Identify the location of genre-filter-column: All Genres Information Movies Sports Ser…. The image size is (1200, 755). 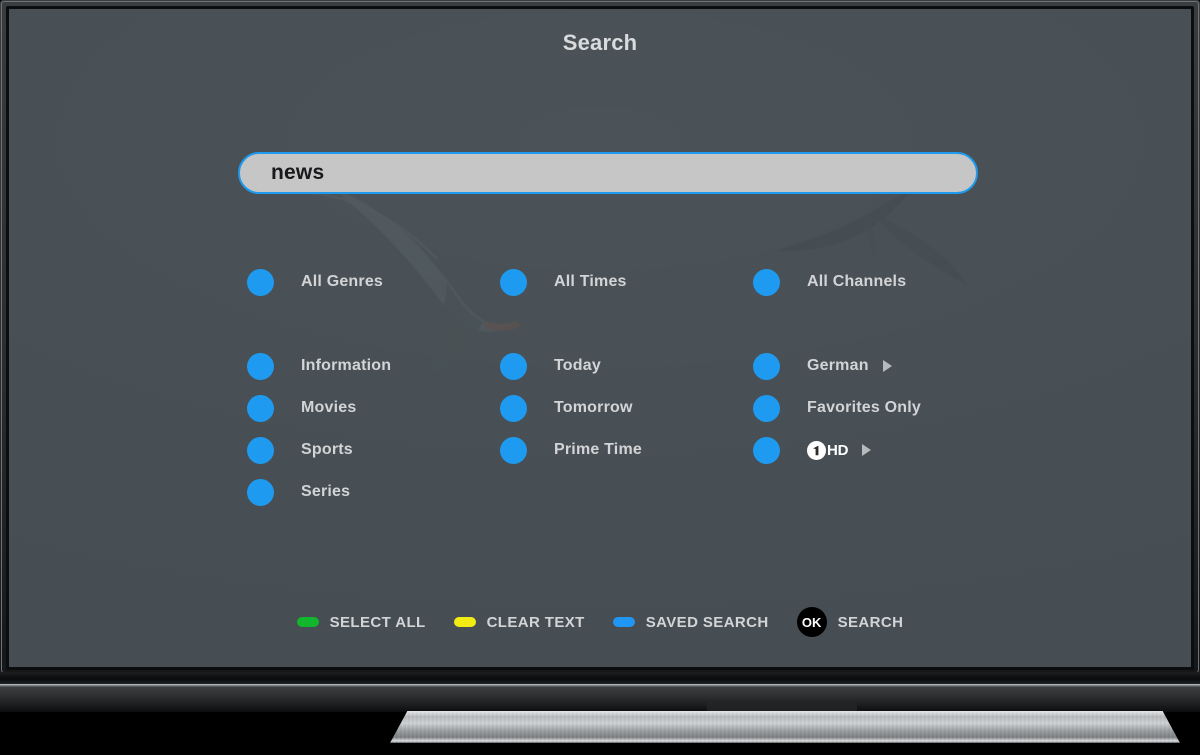
(319, 393).